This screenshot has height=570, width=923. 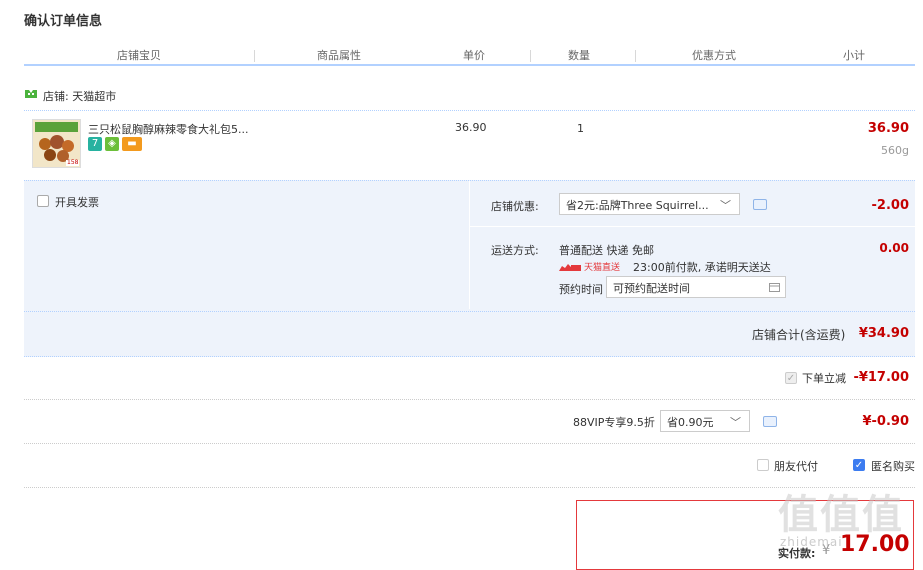 What do you see at coordinates (859, 465) in the screenshot?
I see `anonymous-checkbox: ✓` at bounding box center [859, 465].